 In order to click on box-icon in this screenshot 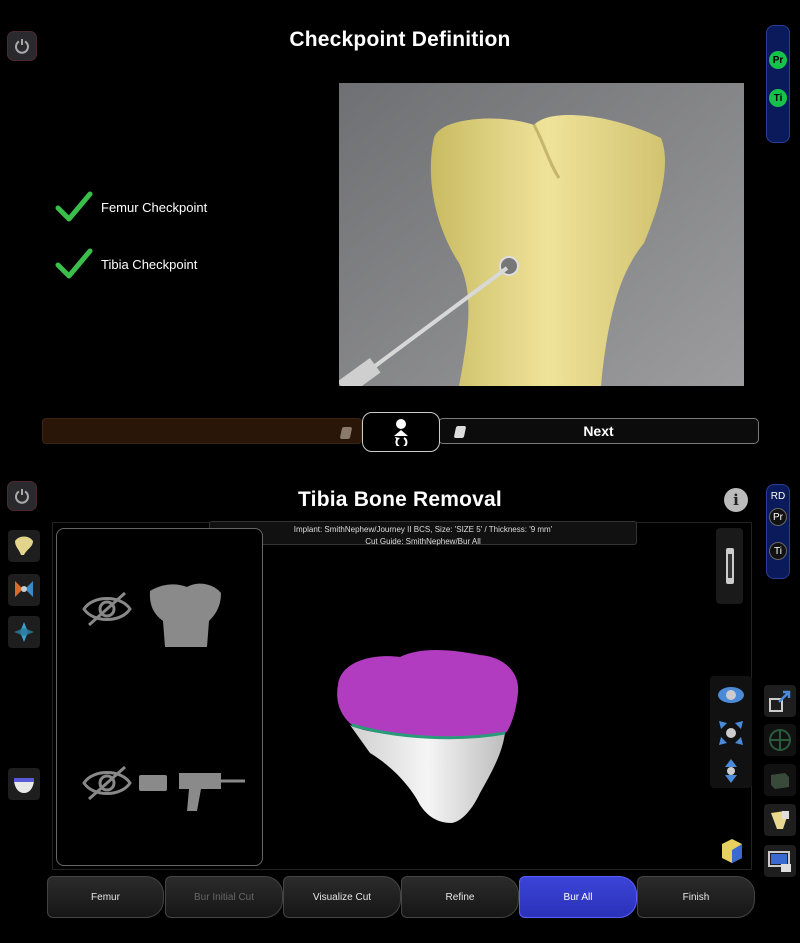, I will do `click(780, 781)`.